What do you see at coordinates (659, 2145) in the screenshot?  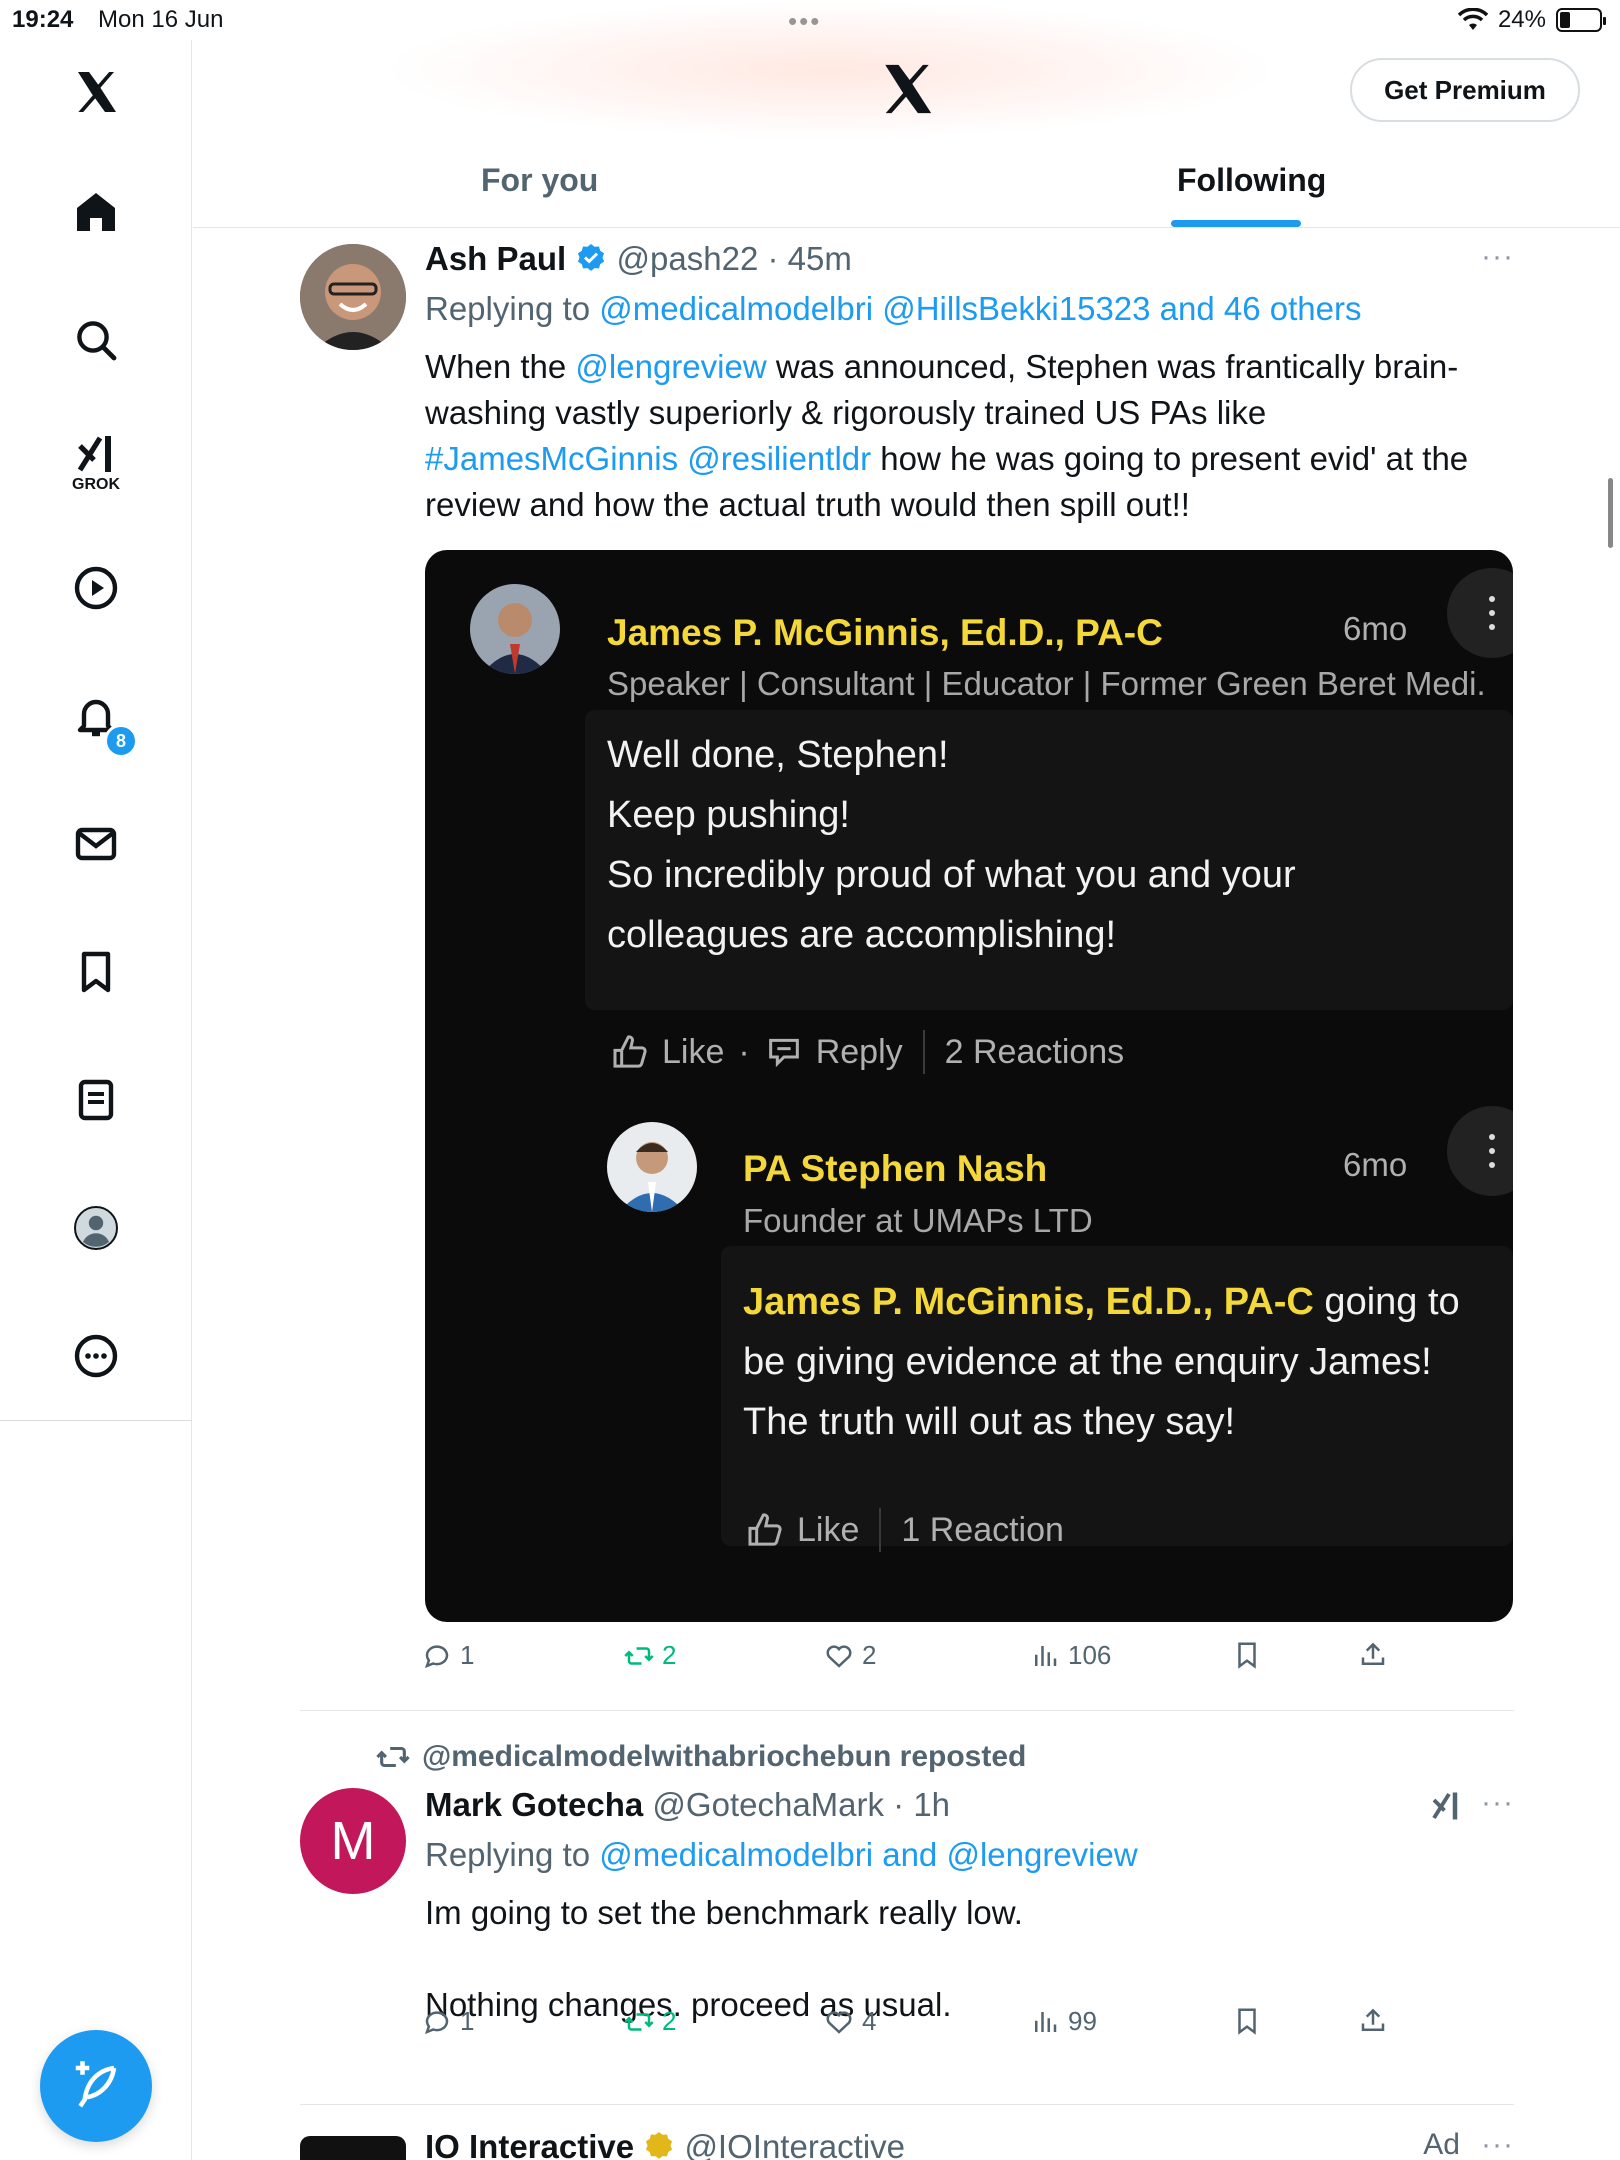 I see `verified-gold-badge-icon` at bounding box center [659, 2145].